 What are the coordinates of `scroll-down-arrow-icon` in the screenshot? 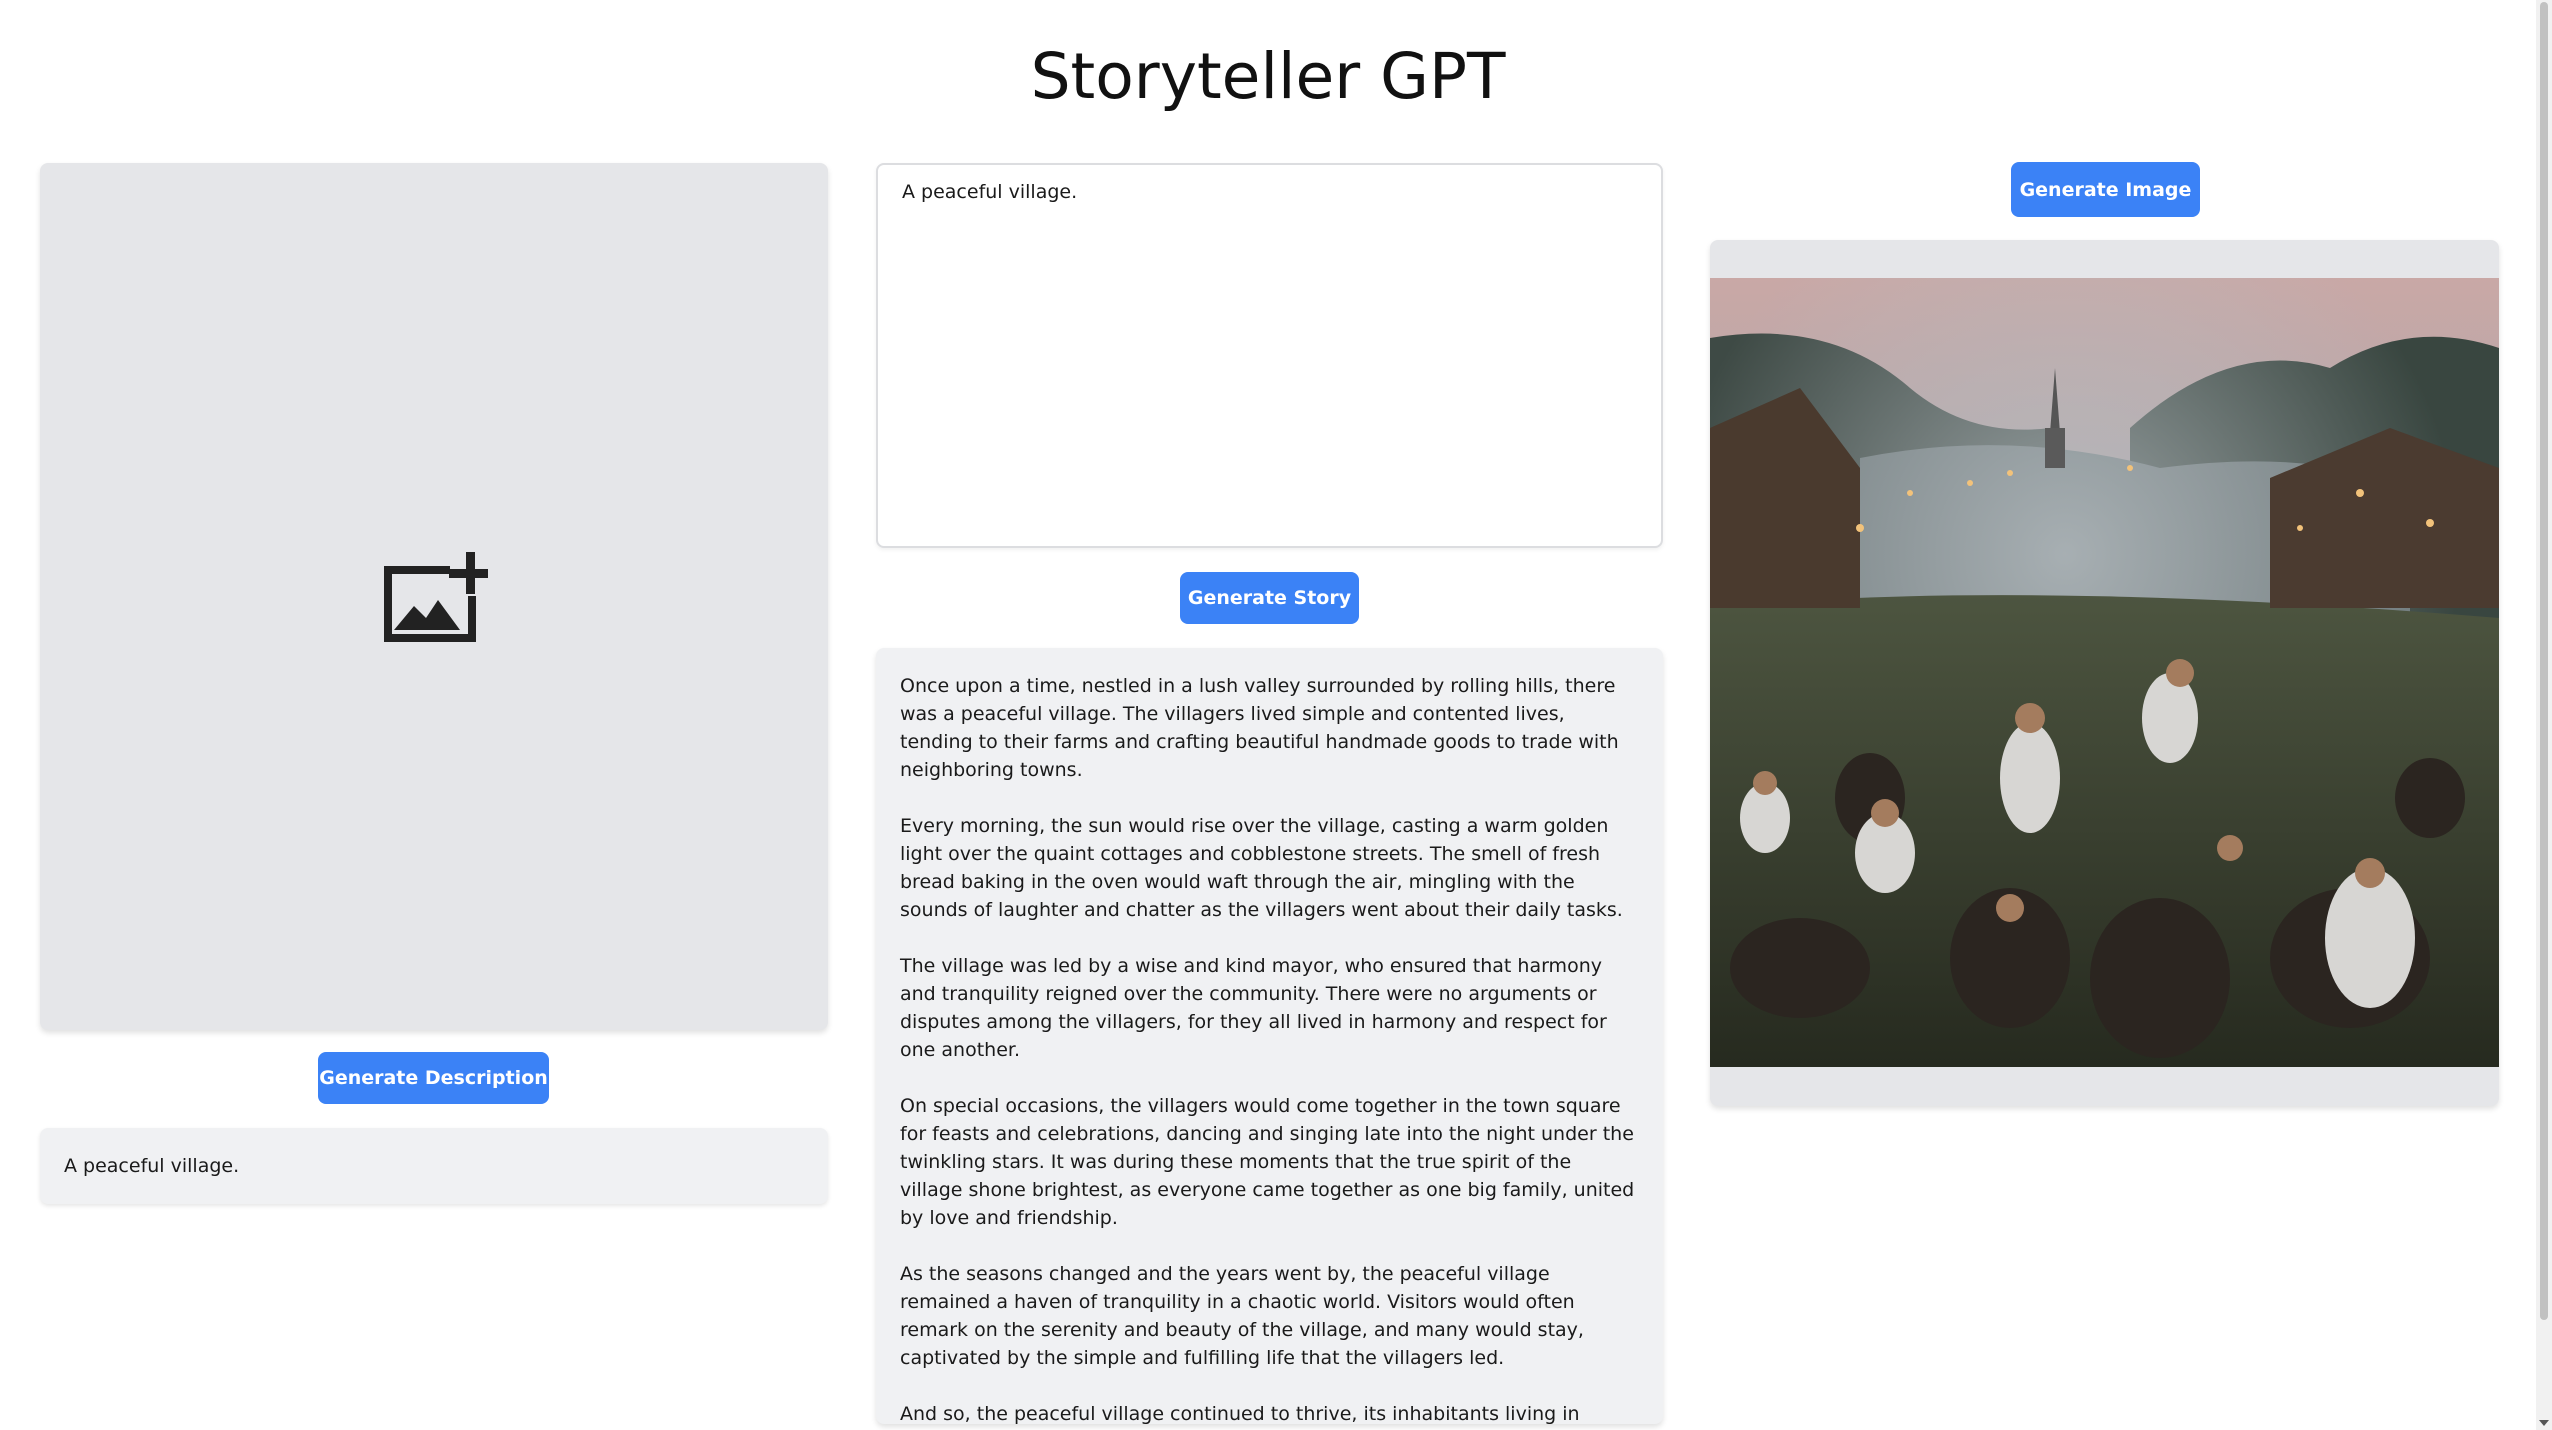 It's located at (2544, 1423).